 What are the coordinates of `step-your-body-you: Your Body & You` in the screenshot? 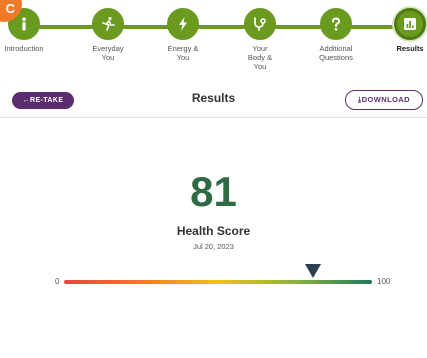 It's located at (260, 39).